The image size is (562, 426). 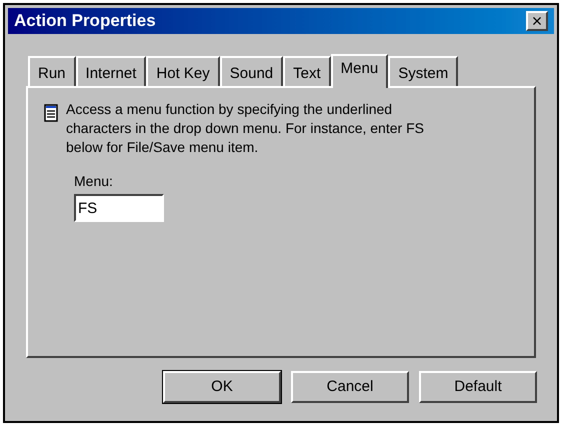 What do you see at coordinates (252, 71) in the screenshot?
I see `tab: Sound` at bounding box center [252, 71].